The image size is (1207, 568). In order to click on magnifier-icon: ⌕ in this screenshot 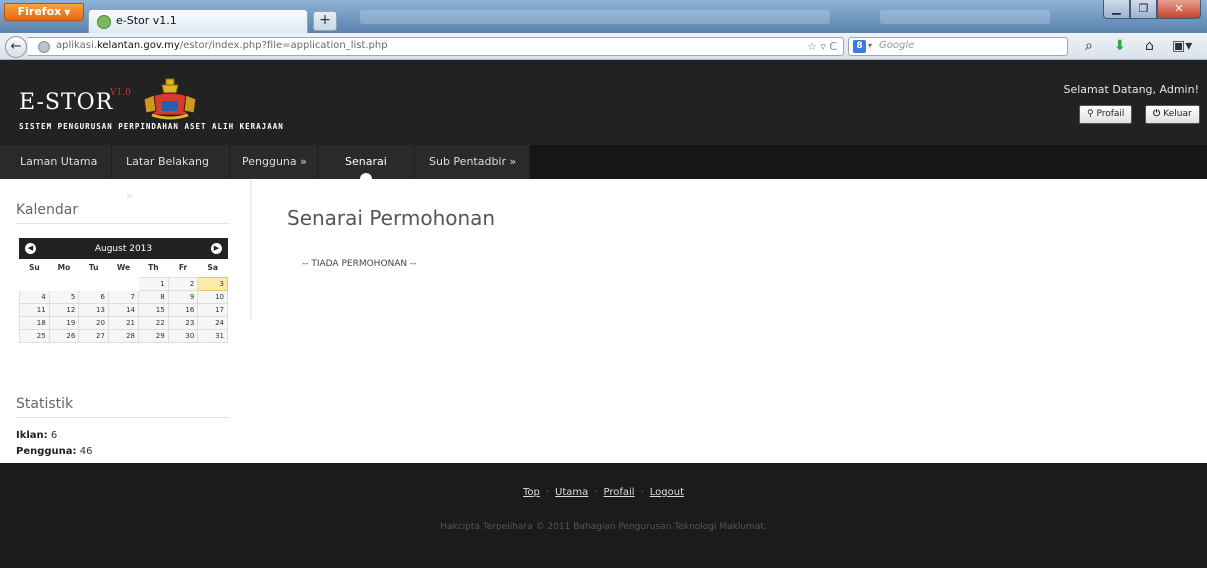, I will do `click(1089, 46)`.